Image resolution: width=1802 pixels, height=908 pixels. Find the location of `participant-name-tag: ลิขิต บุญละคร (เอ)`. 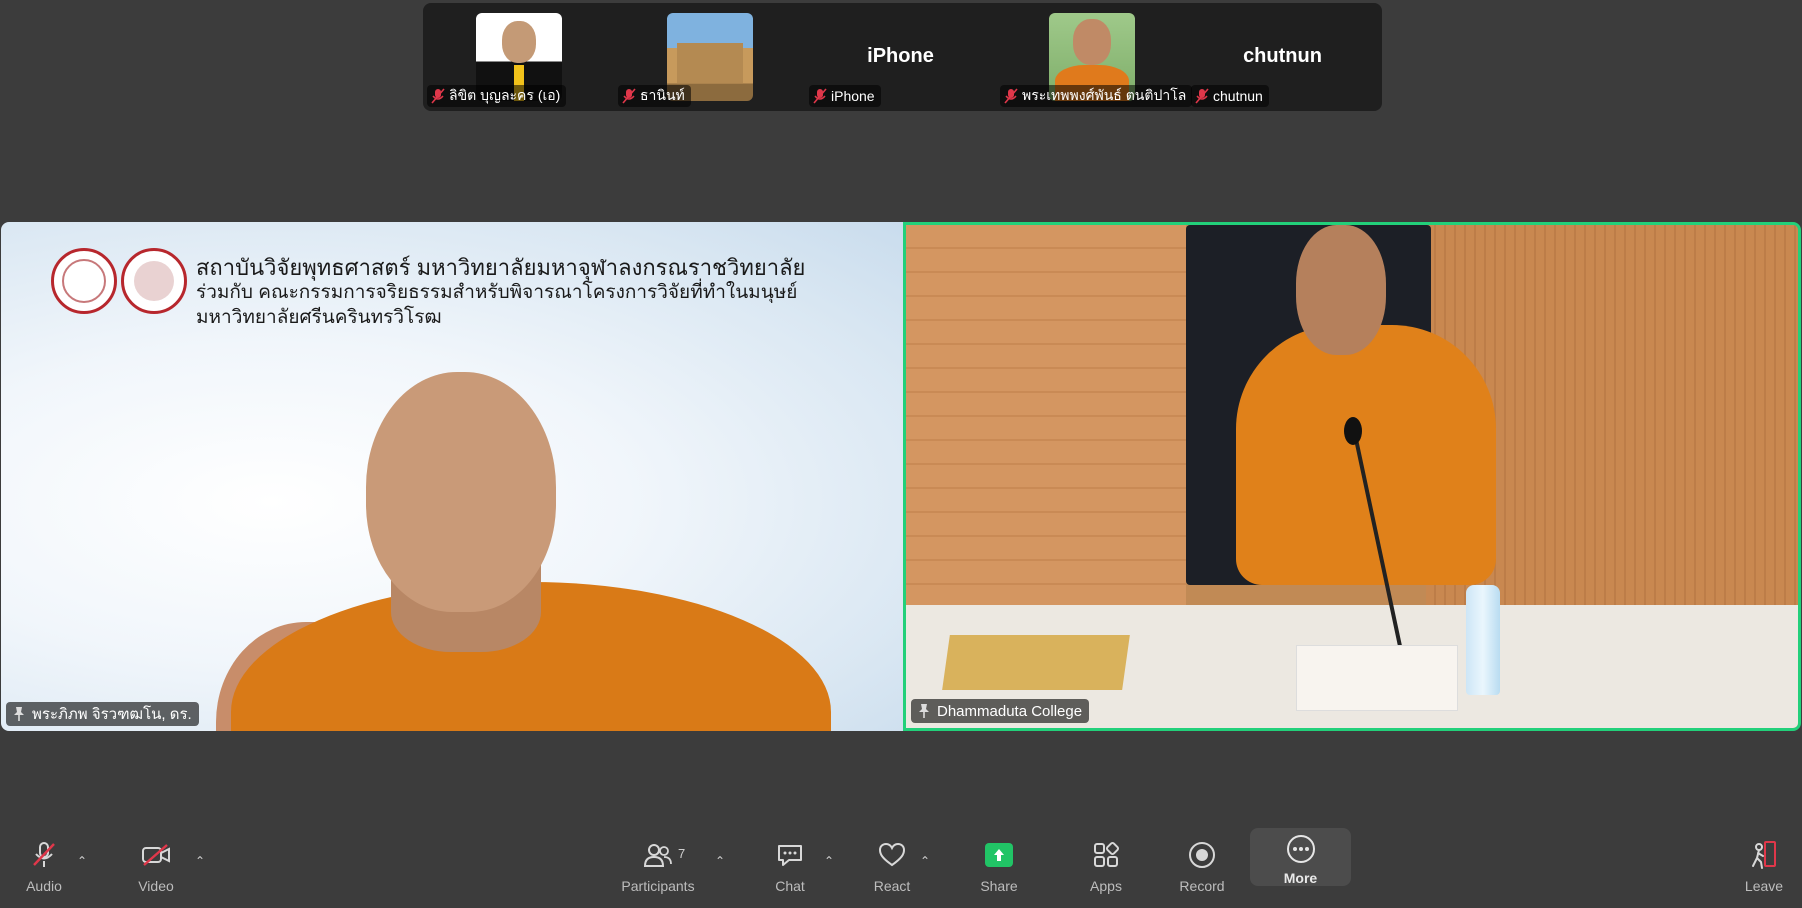

participant-name-tag: ลิขิต บุญละคร (เอ) is located at coordinates (497, 96).